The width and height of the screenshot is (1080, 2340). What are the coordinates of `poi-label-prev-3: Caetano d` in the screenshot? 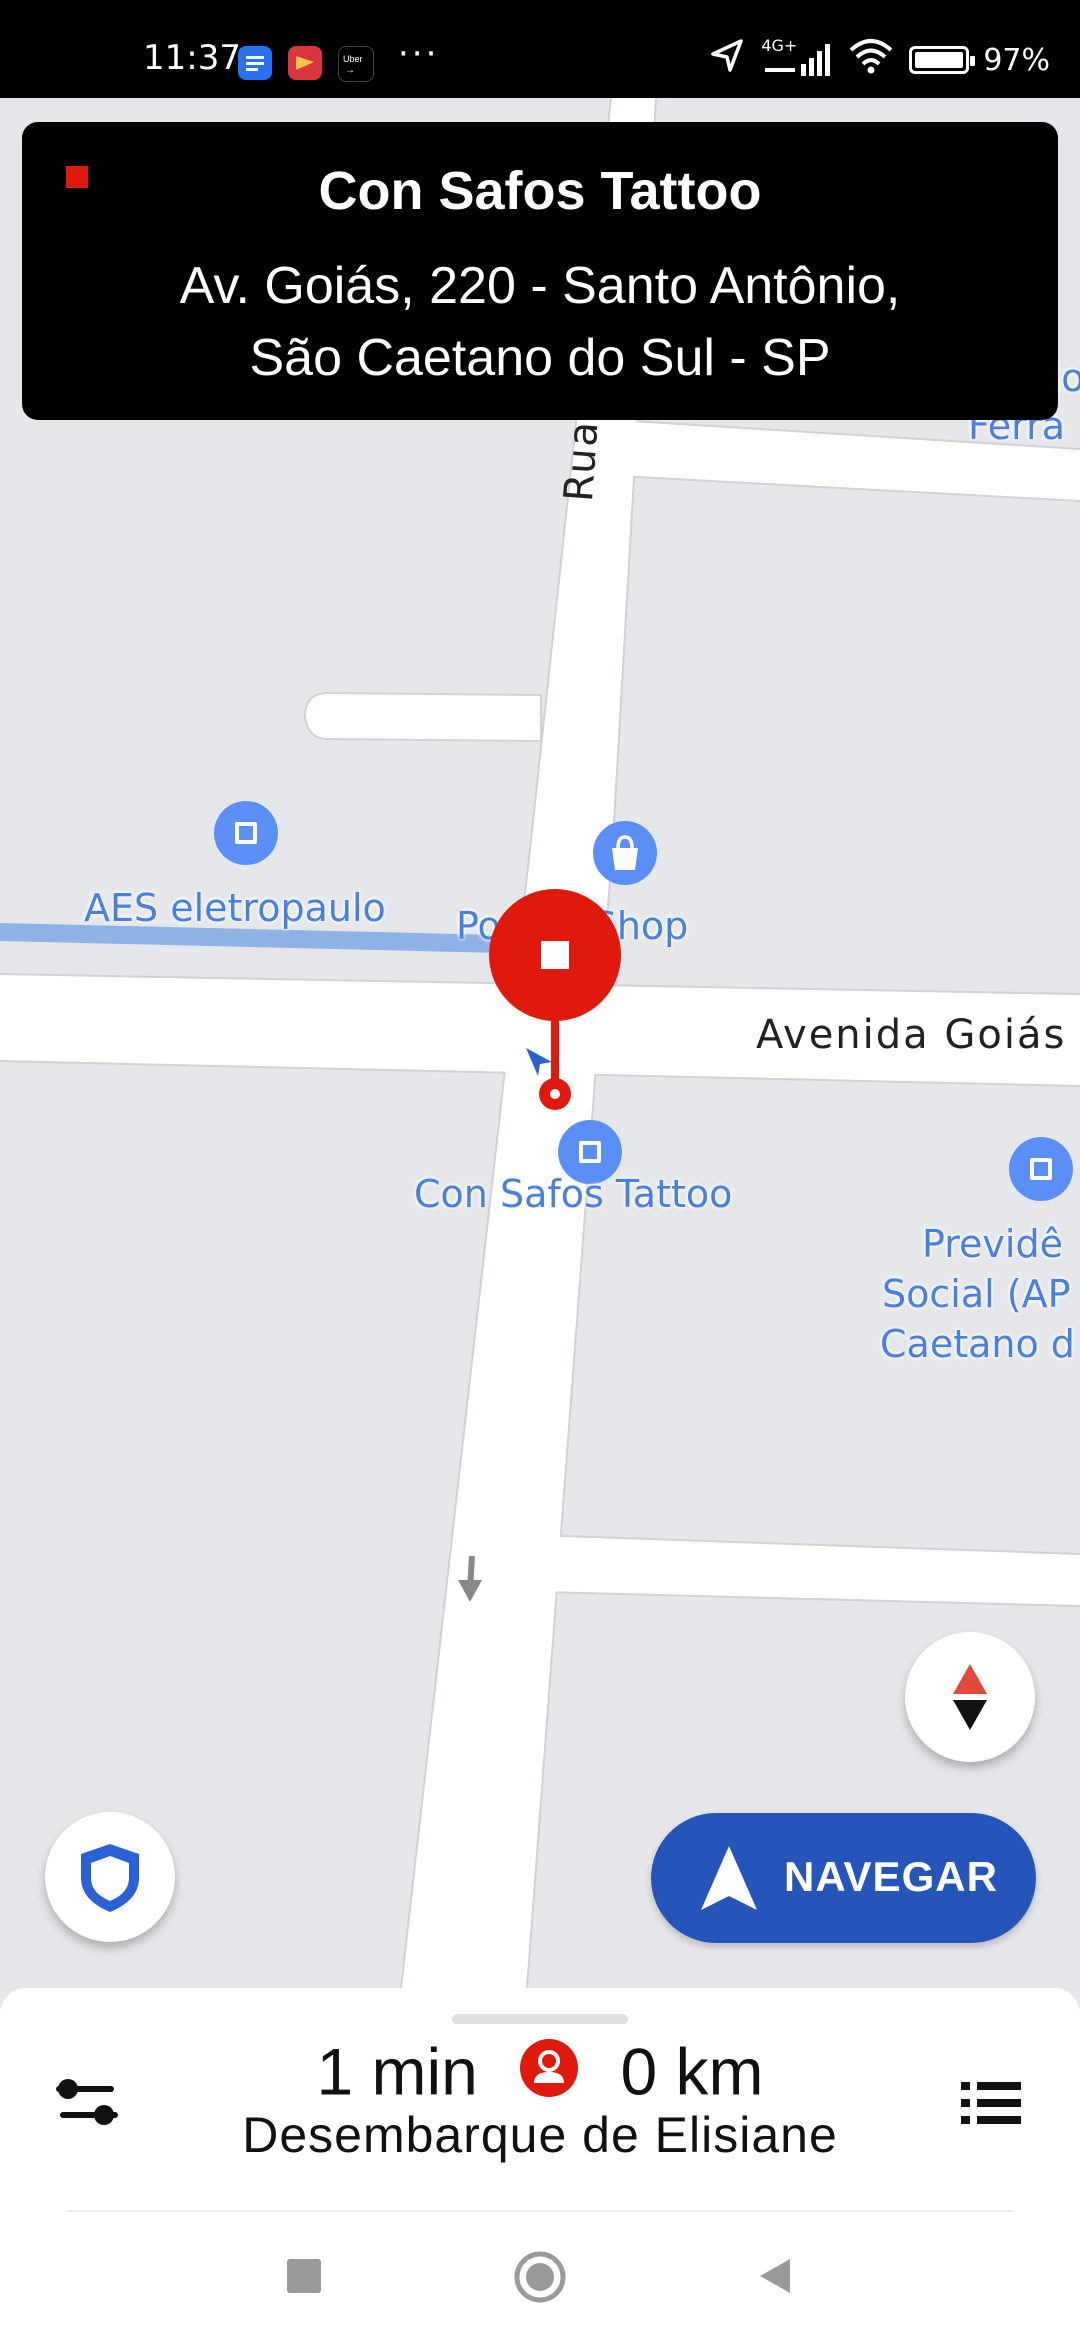 It's located at (977, 1344).